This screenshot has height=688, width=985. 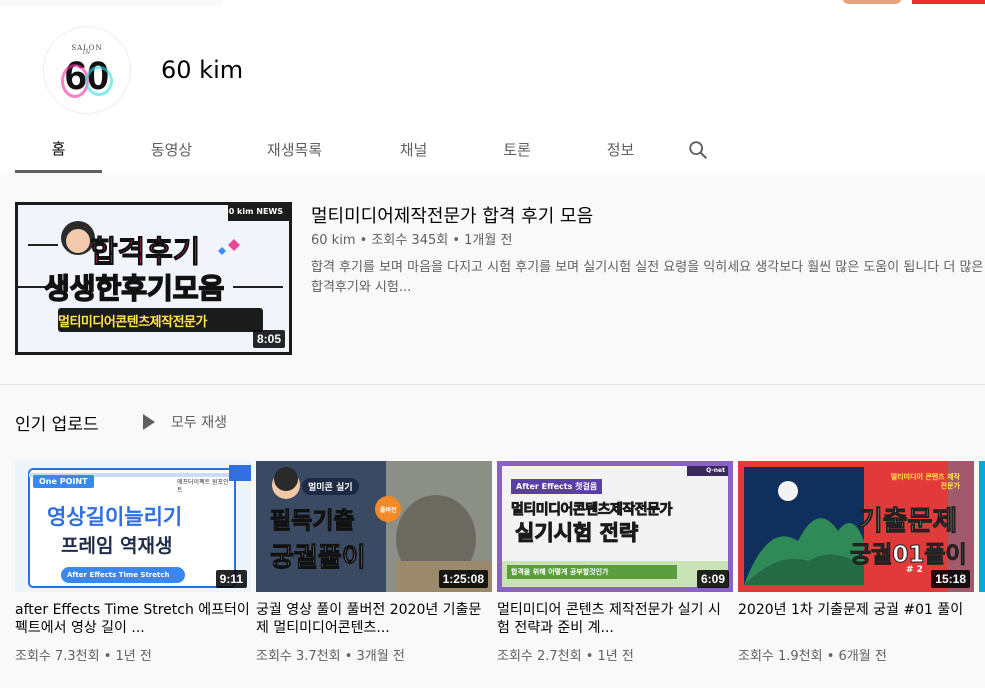 I want to click on video-thumbnail: 멀티미디어 콘텐츠 제작 전문가 기출문제 궁궐01풀이 # 2 15:18, so click(x=856, y=526).